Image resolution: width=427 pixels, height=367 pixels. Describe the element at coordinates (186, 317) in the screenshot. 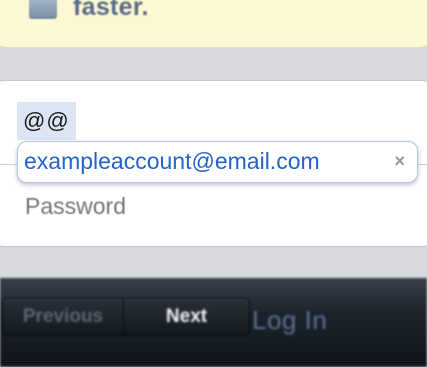

I see `next-button: Next` at that location.